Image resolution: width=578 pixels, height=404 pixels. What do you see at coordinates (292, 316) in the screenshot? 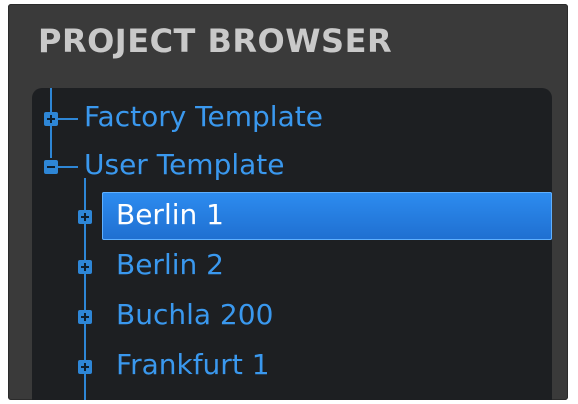
I see `tree-item-buchla-200: Buchla 200` at bounding box center [292, 316].